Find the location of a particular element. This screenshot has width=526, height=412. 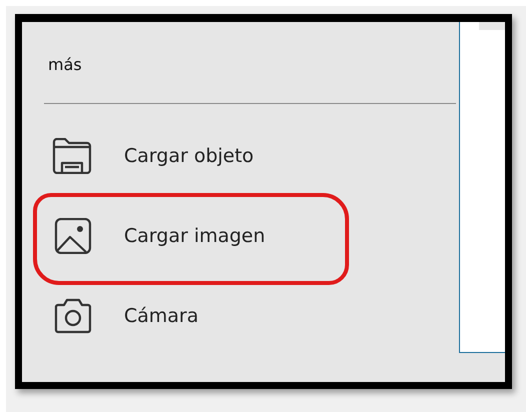

camera-icon is located at coordinates (72, 316).